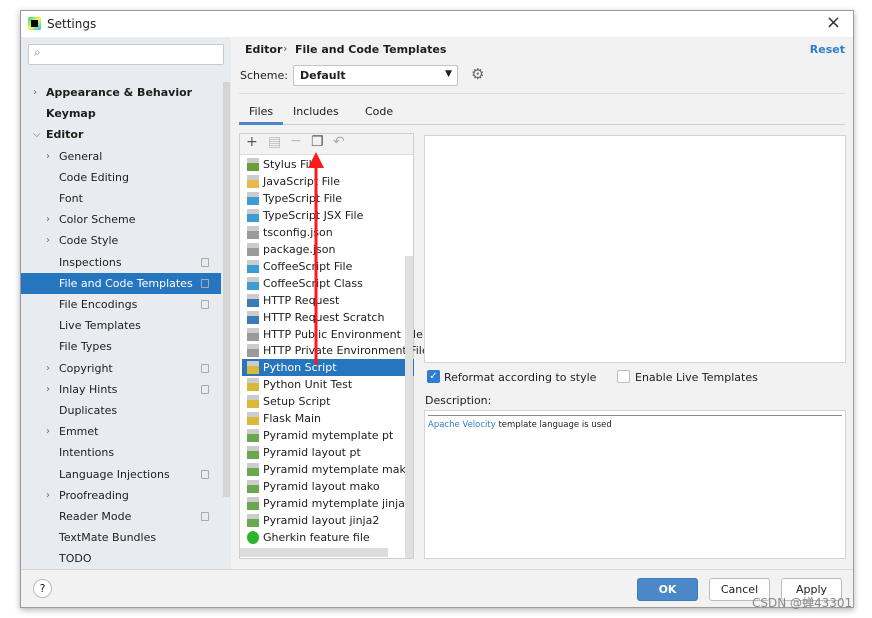 Image resolution: width=872 pixels, height=618 pixels. I want to click on template-list-item: HTTP Request Scratch, so click(328, 317).